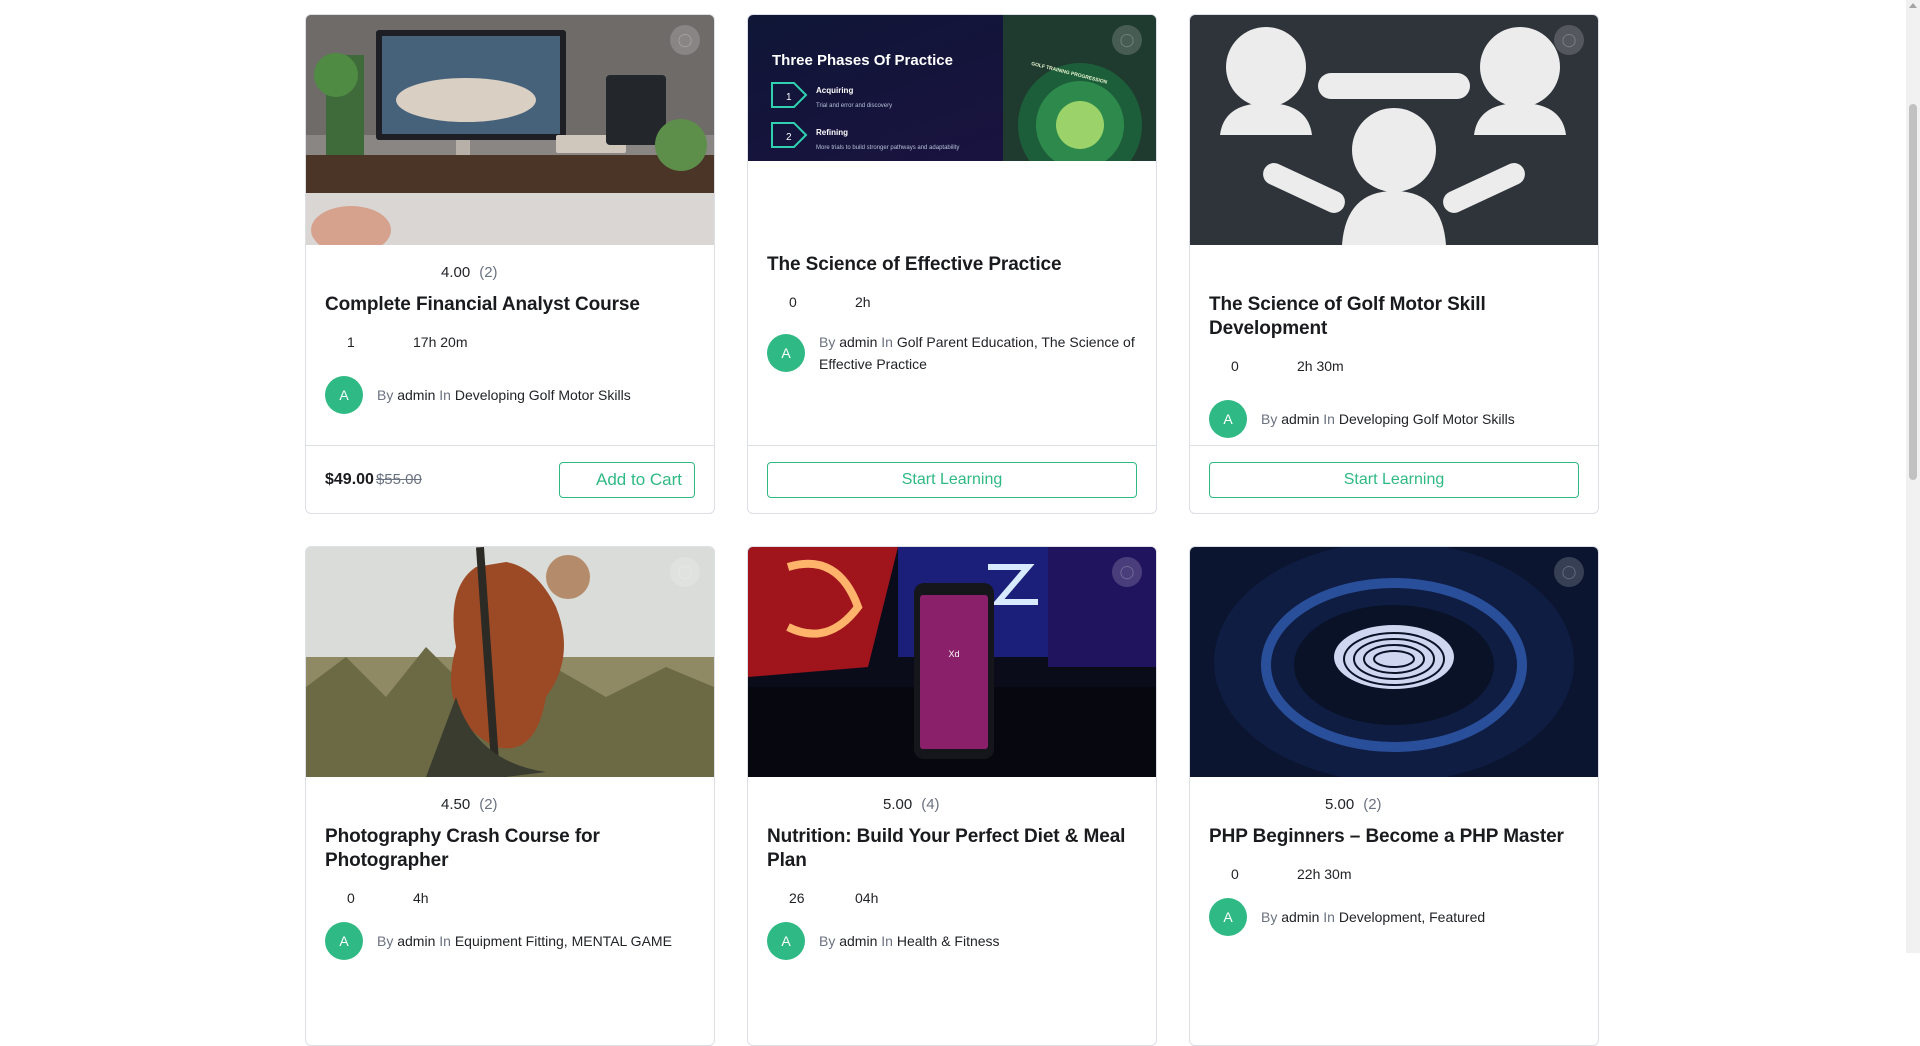 This screenshot has height=1046, width=1920. Describe the element at coordinates (399, 342) in the screenshot. I see `clock-icon` at that location.